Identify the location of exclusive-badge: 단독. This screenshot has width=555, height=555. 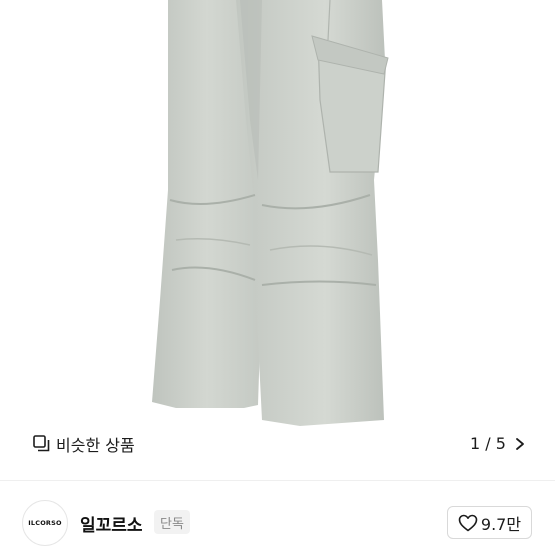
(172, 522).